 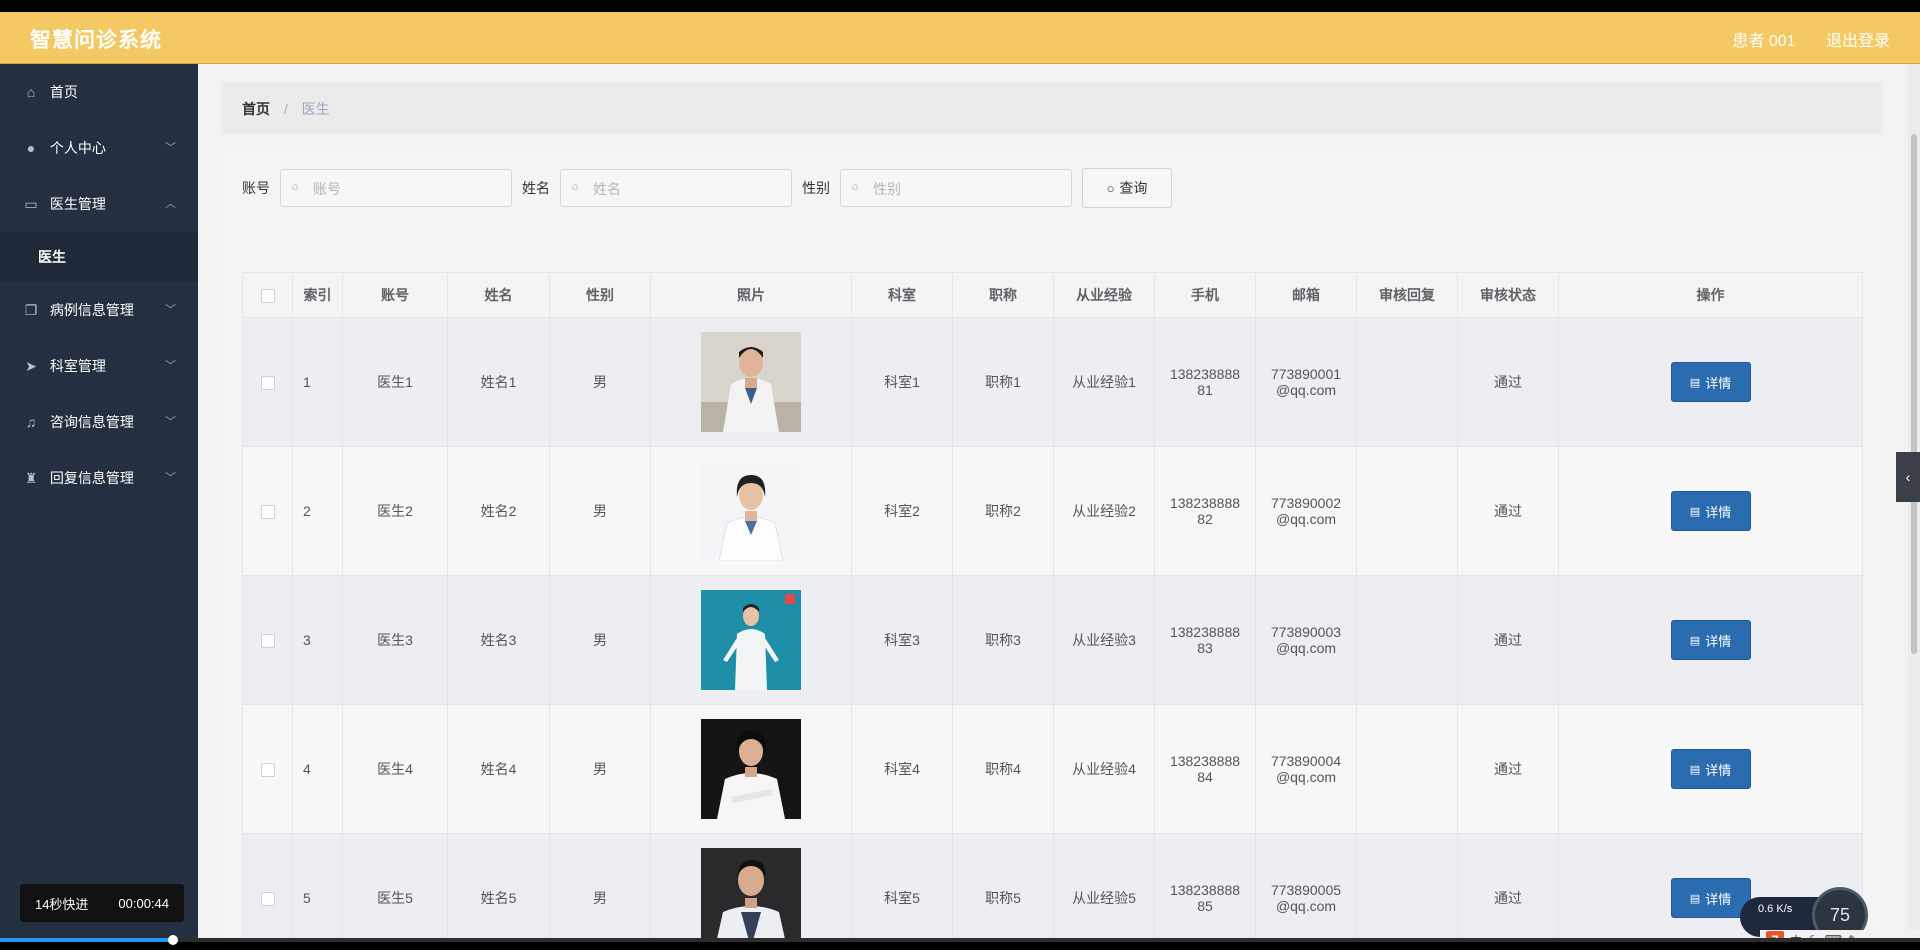 I want to click on email-cell: 773890003 @qq.com, so click(x=1306, y=640).